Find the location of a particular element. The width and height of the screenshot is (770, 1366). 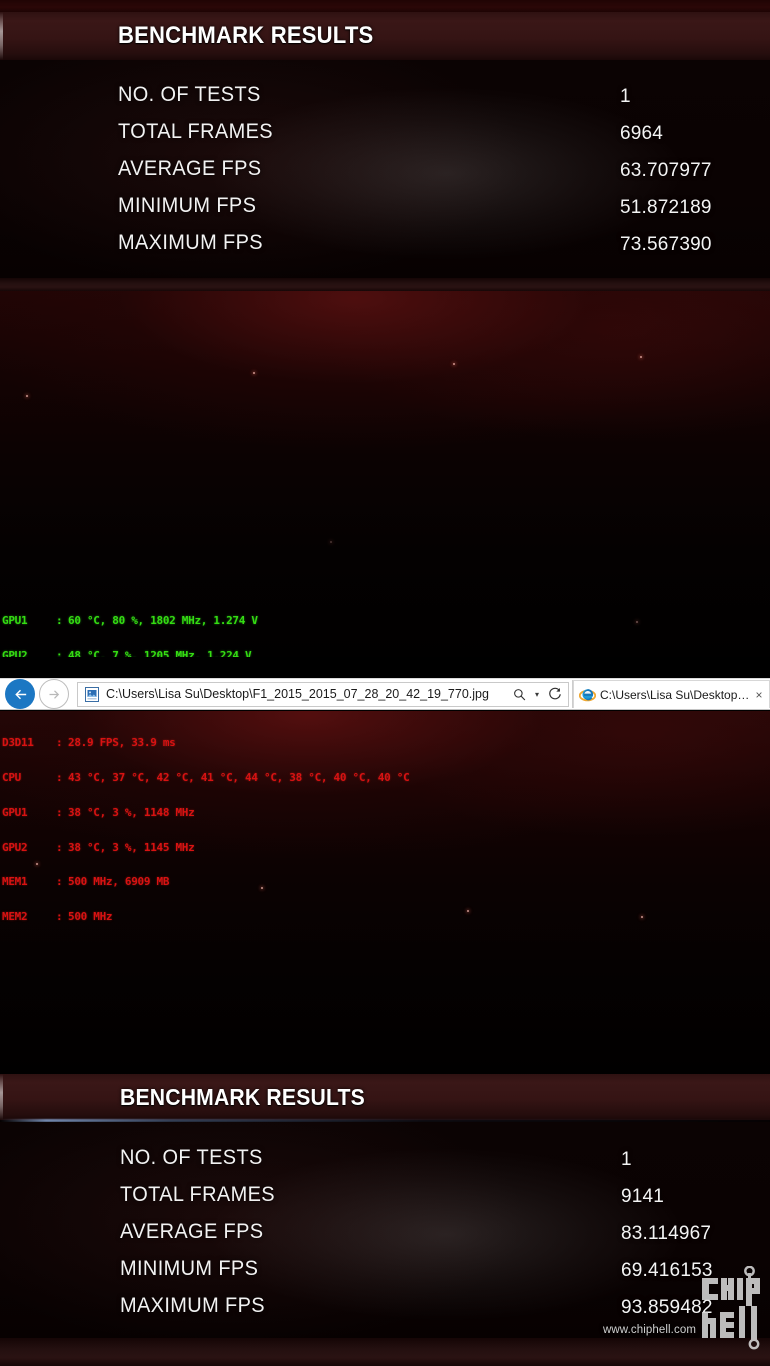

forward-button is located at coordinates (54, 694).